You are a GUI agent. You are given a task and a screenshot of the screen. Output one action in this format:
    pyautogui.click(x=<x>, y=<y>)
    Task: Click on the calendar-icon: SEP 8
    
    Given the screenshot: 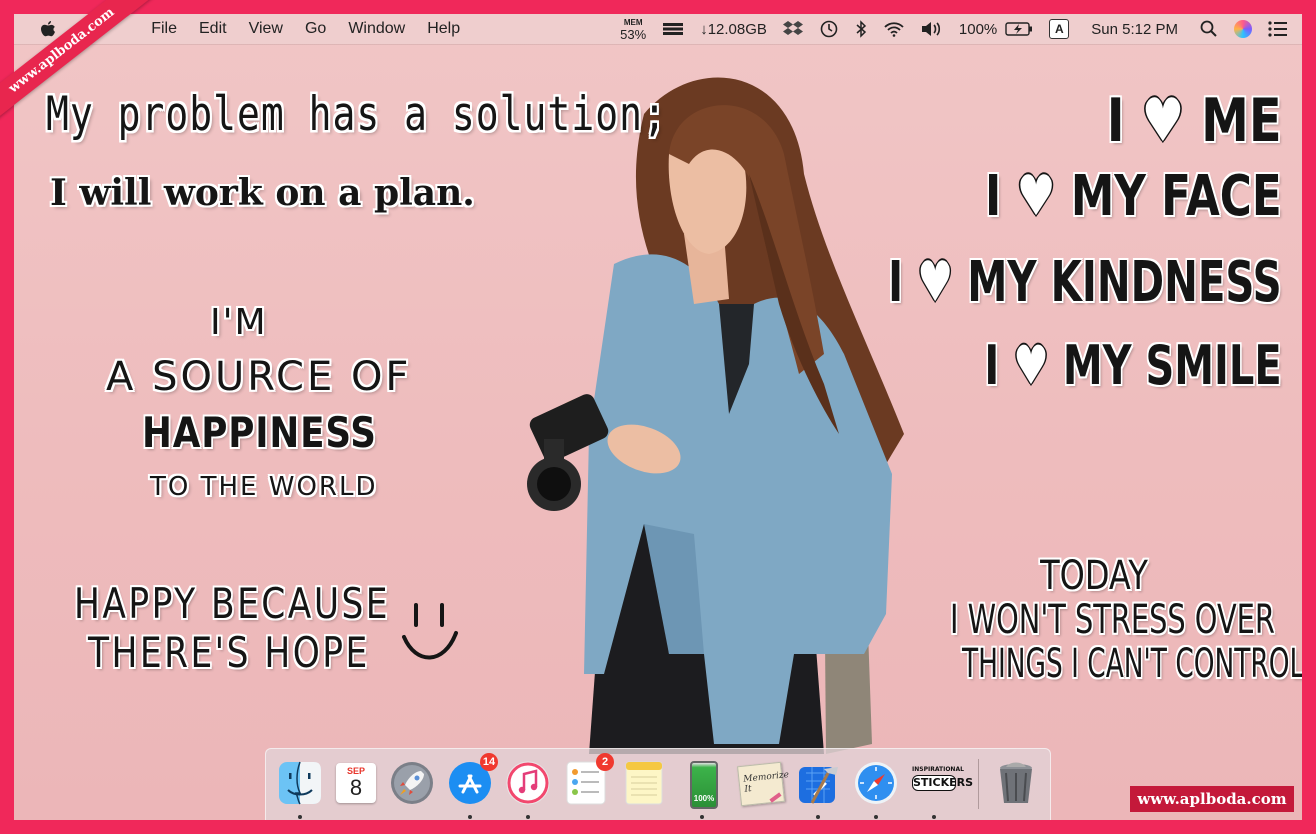 What is the action you would take?
    pyautogui.click(x=356, y=783)
    